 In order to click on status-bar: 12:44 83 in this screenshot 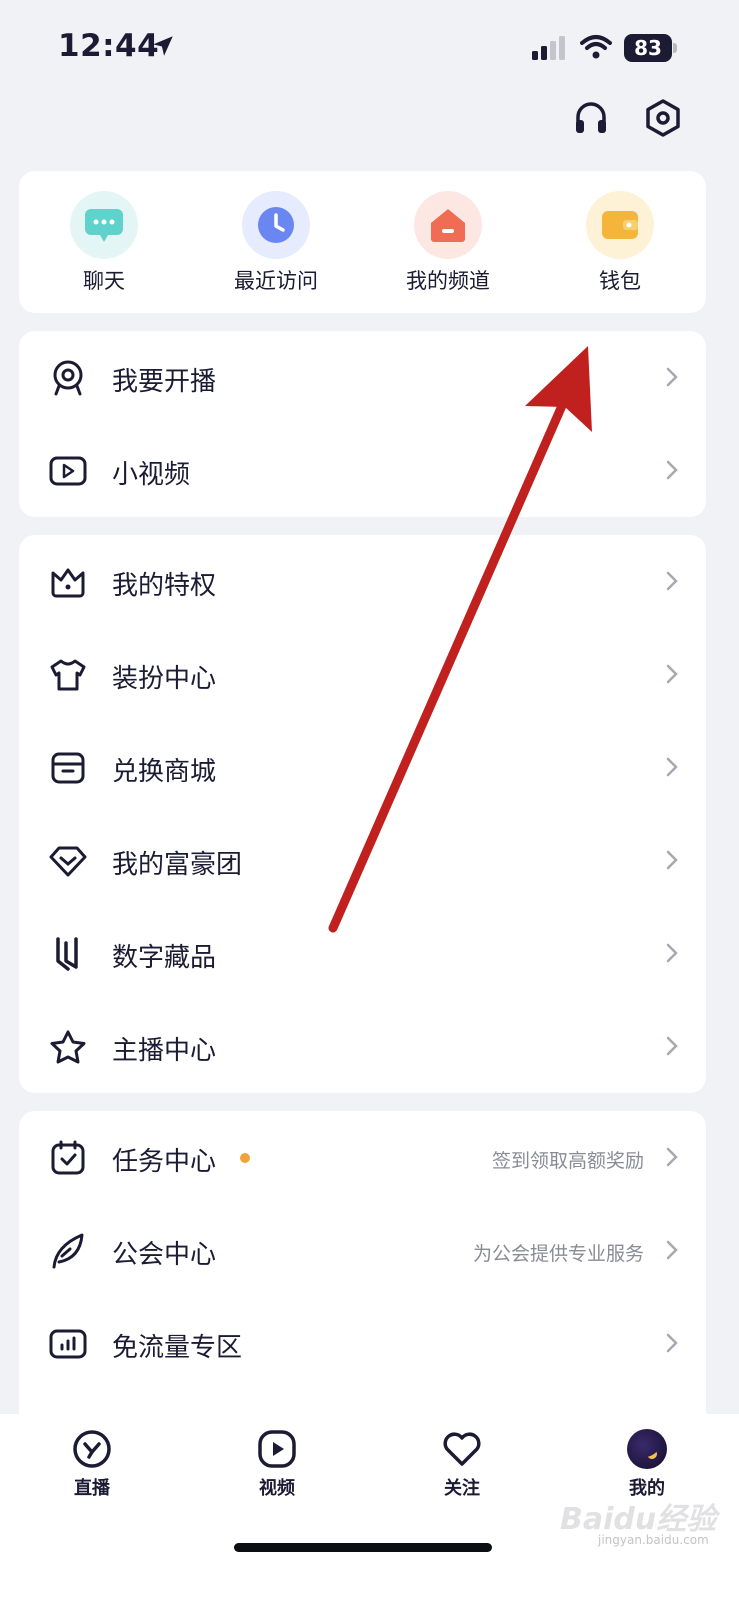, I will do `click(369, 48)`.